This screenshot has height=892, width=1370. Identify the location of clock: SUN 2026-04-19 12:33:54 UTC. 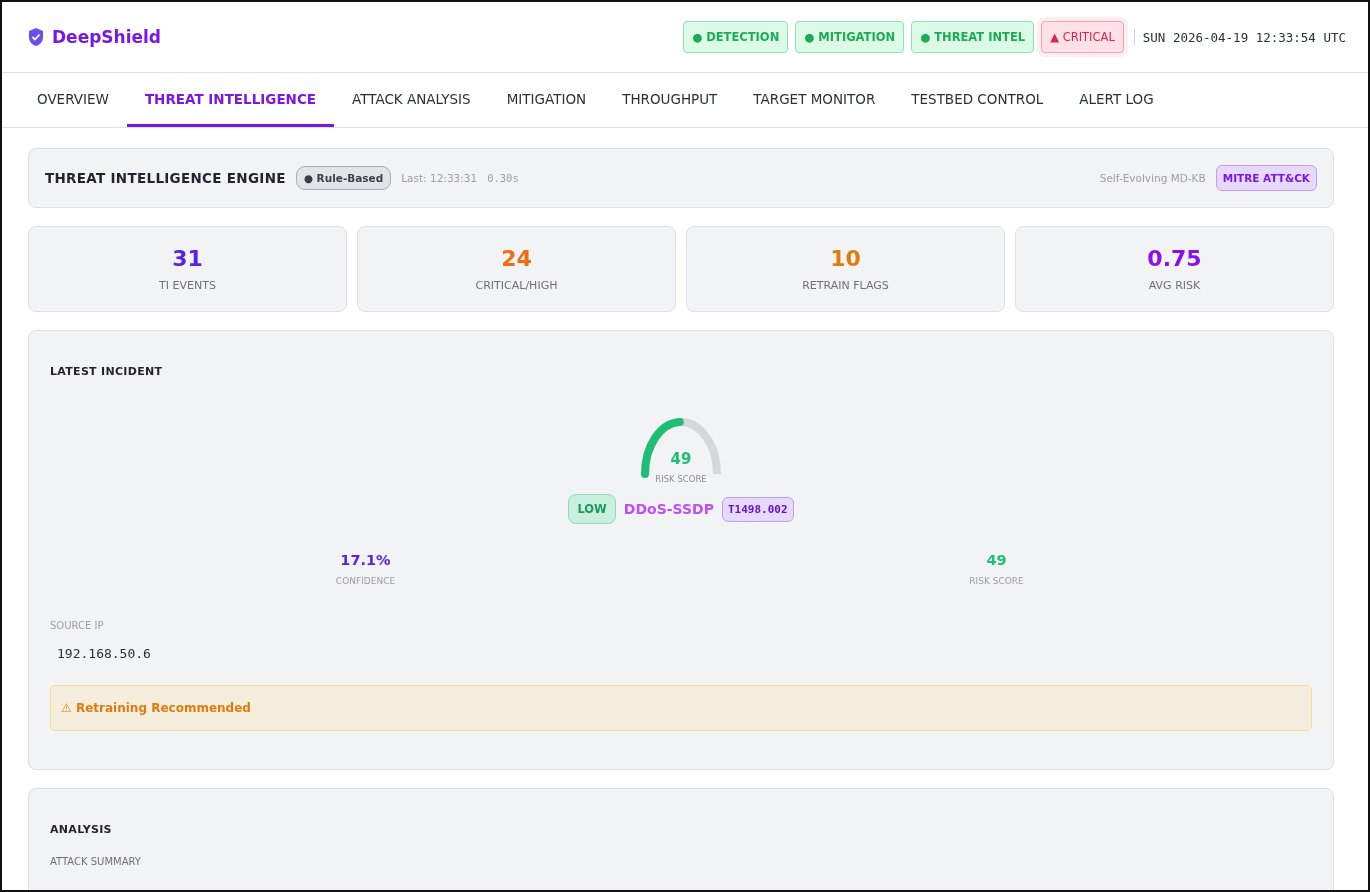
(1244, 37).